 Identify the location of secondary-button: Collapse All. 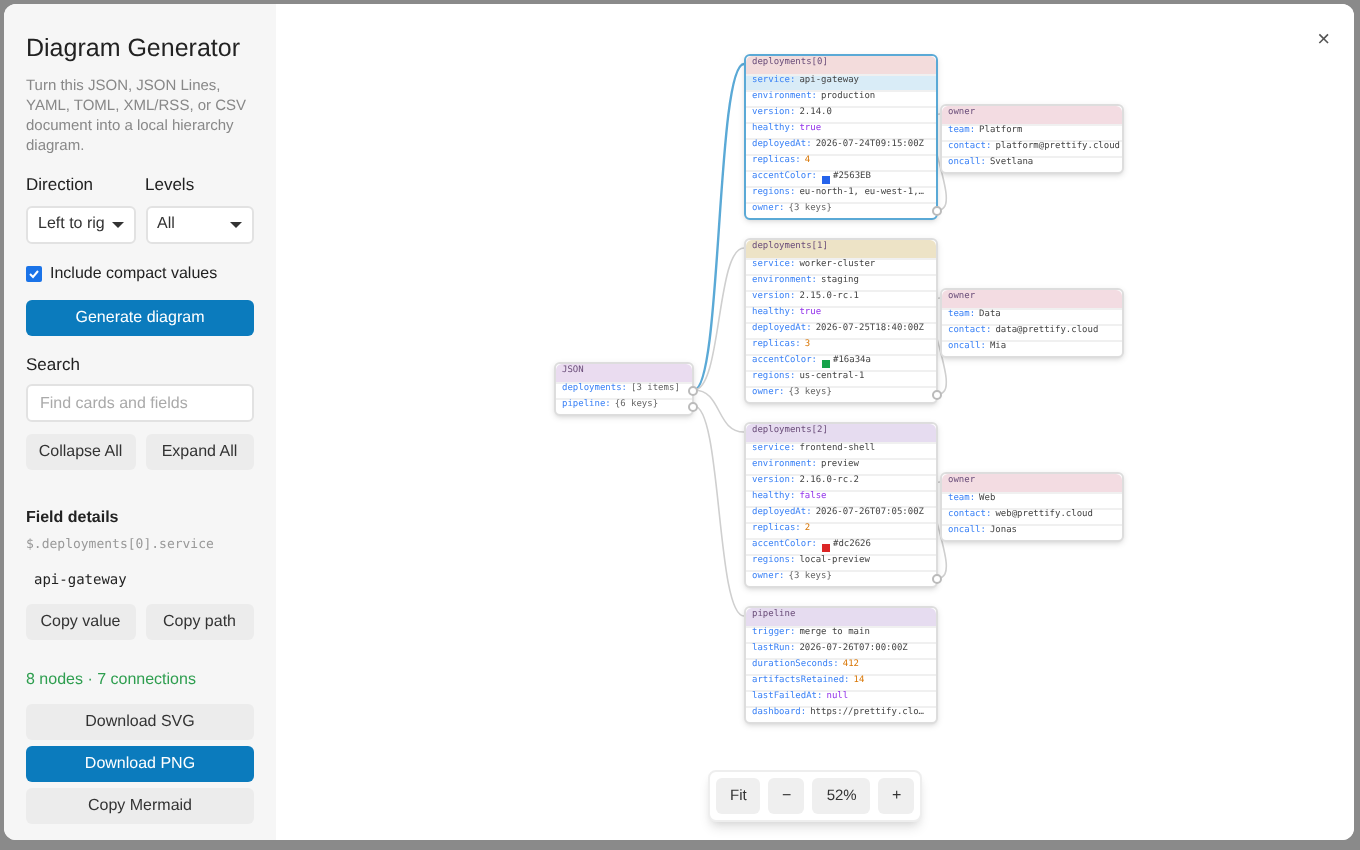
(80, 452).